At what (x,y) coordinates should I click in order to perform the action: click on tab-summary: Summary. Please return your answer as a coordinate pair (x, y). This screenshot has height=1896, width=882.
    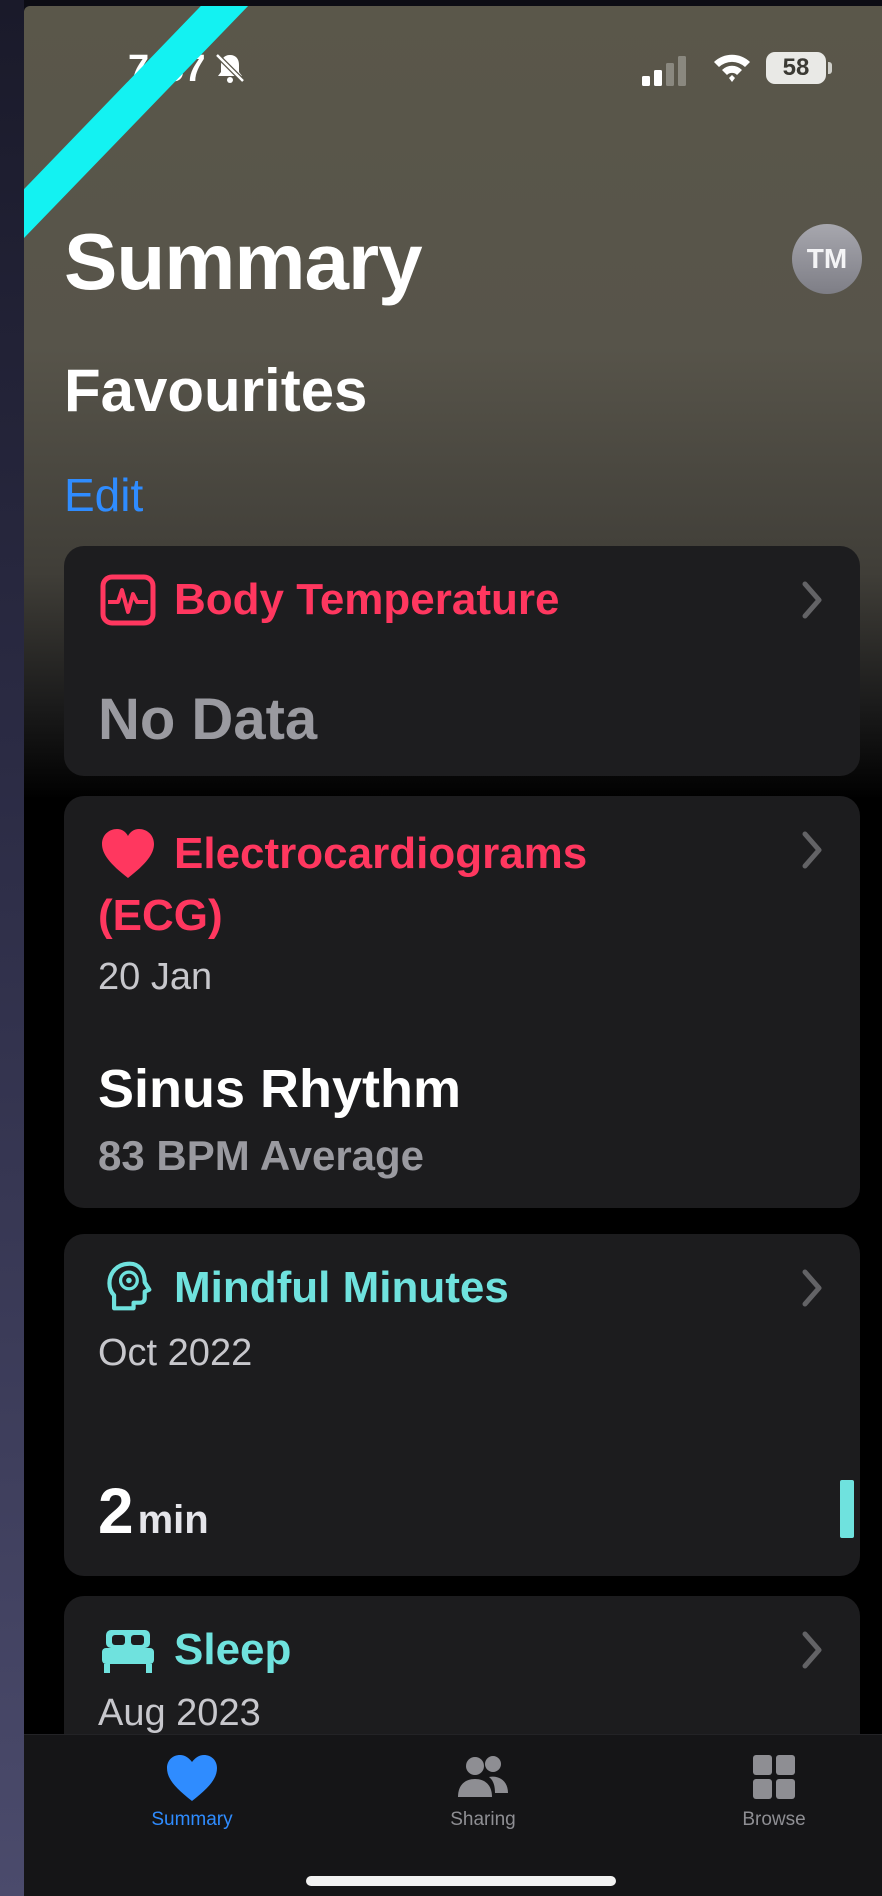
    Looking at the image, I should click on (192, 1792).